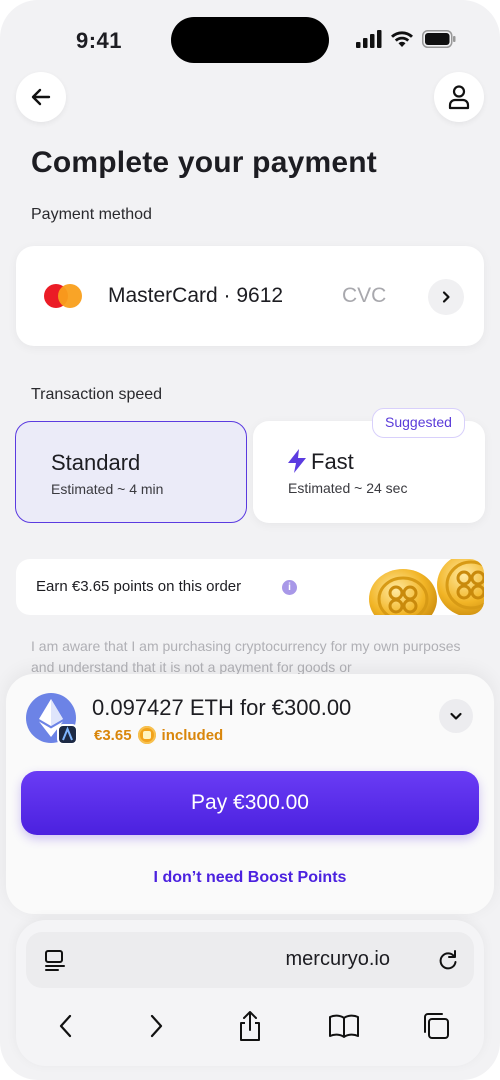  I want to click on page-title: Complete your payment, so click(204, 162).